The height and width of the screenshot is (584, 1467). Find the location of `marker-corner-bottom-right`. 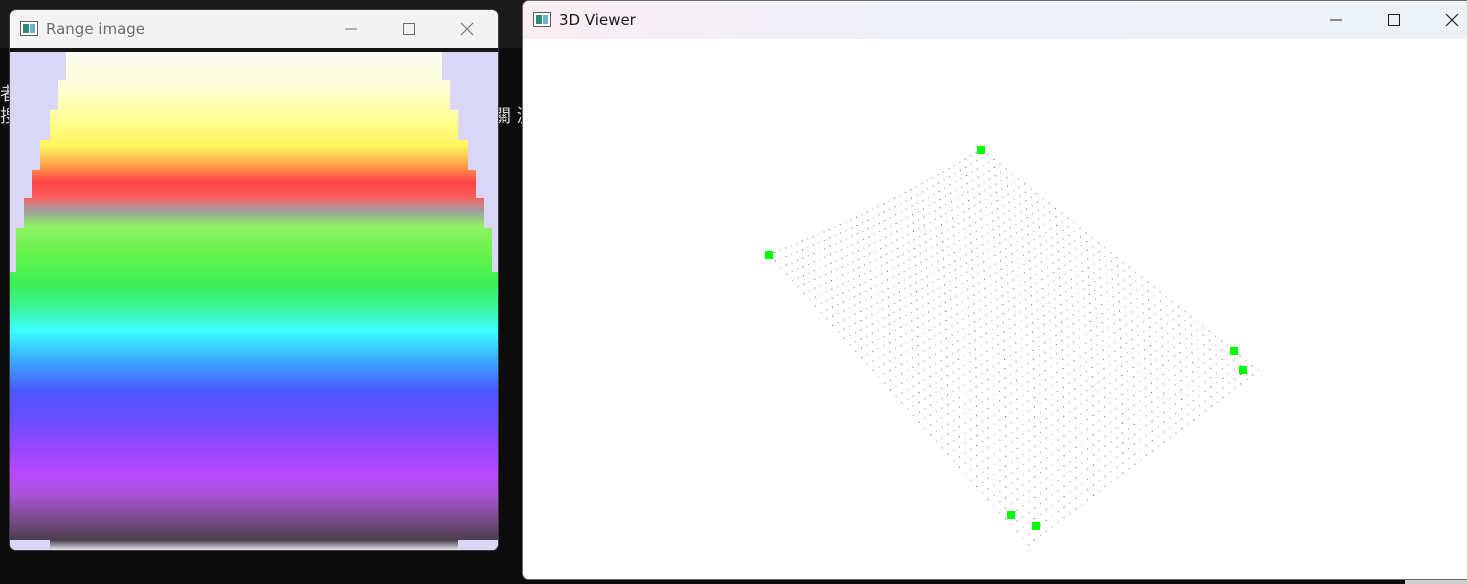

marker-corner-bottom-right is located at coordinates (1036, 526).